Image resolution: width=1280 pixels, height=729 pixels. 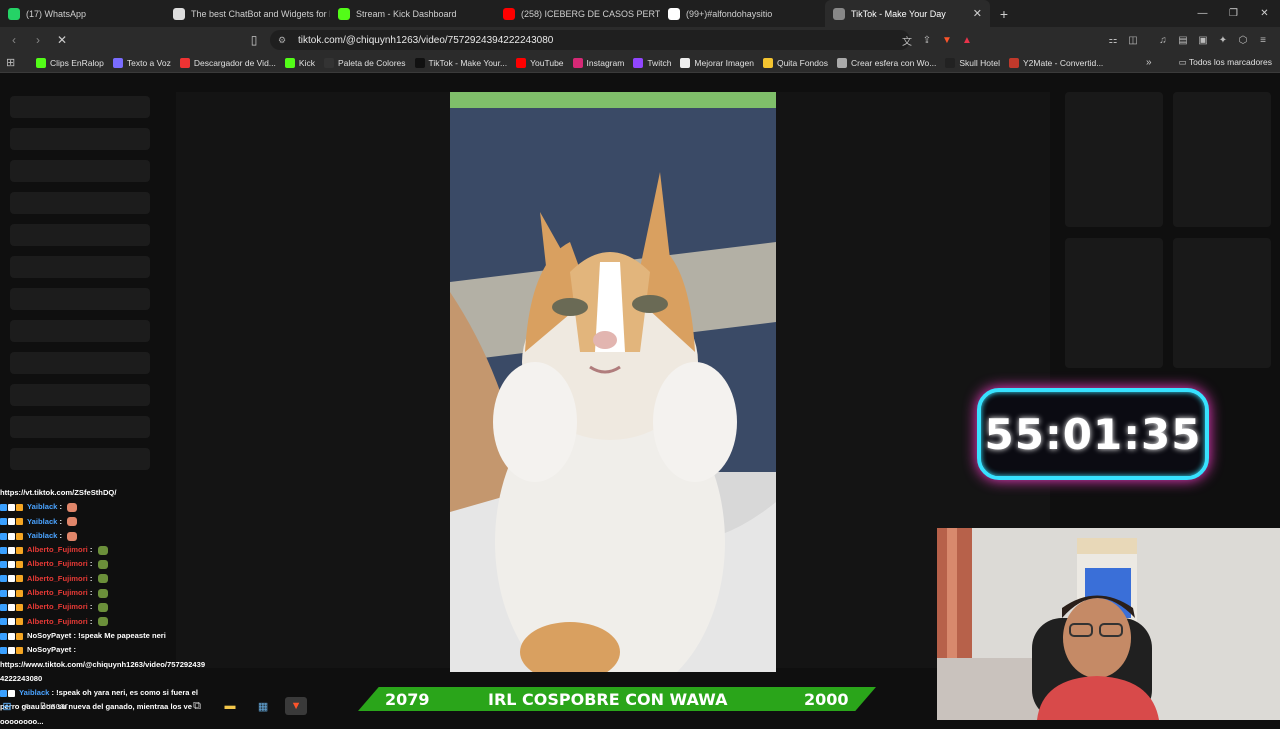 What do you see at coordinates (120, 564) in the screenshot?
I see `chat-message: Alberto_Fujimori :` at bounding box center [120, 564].